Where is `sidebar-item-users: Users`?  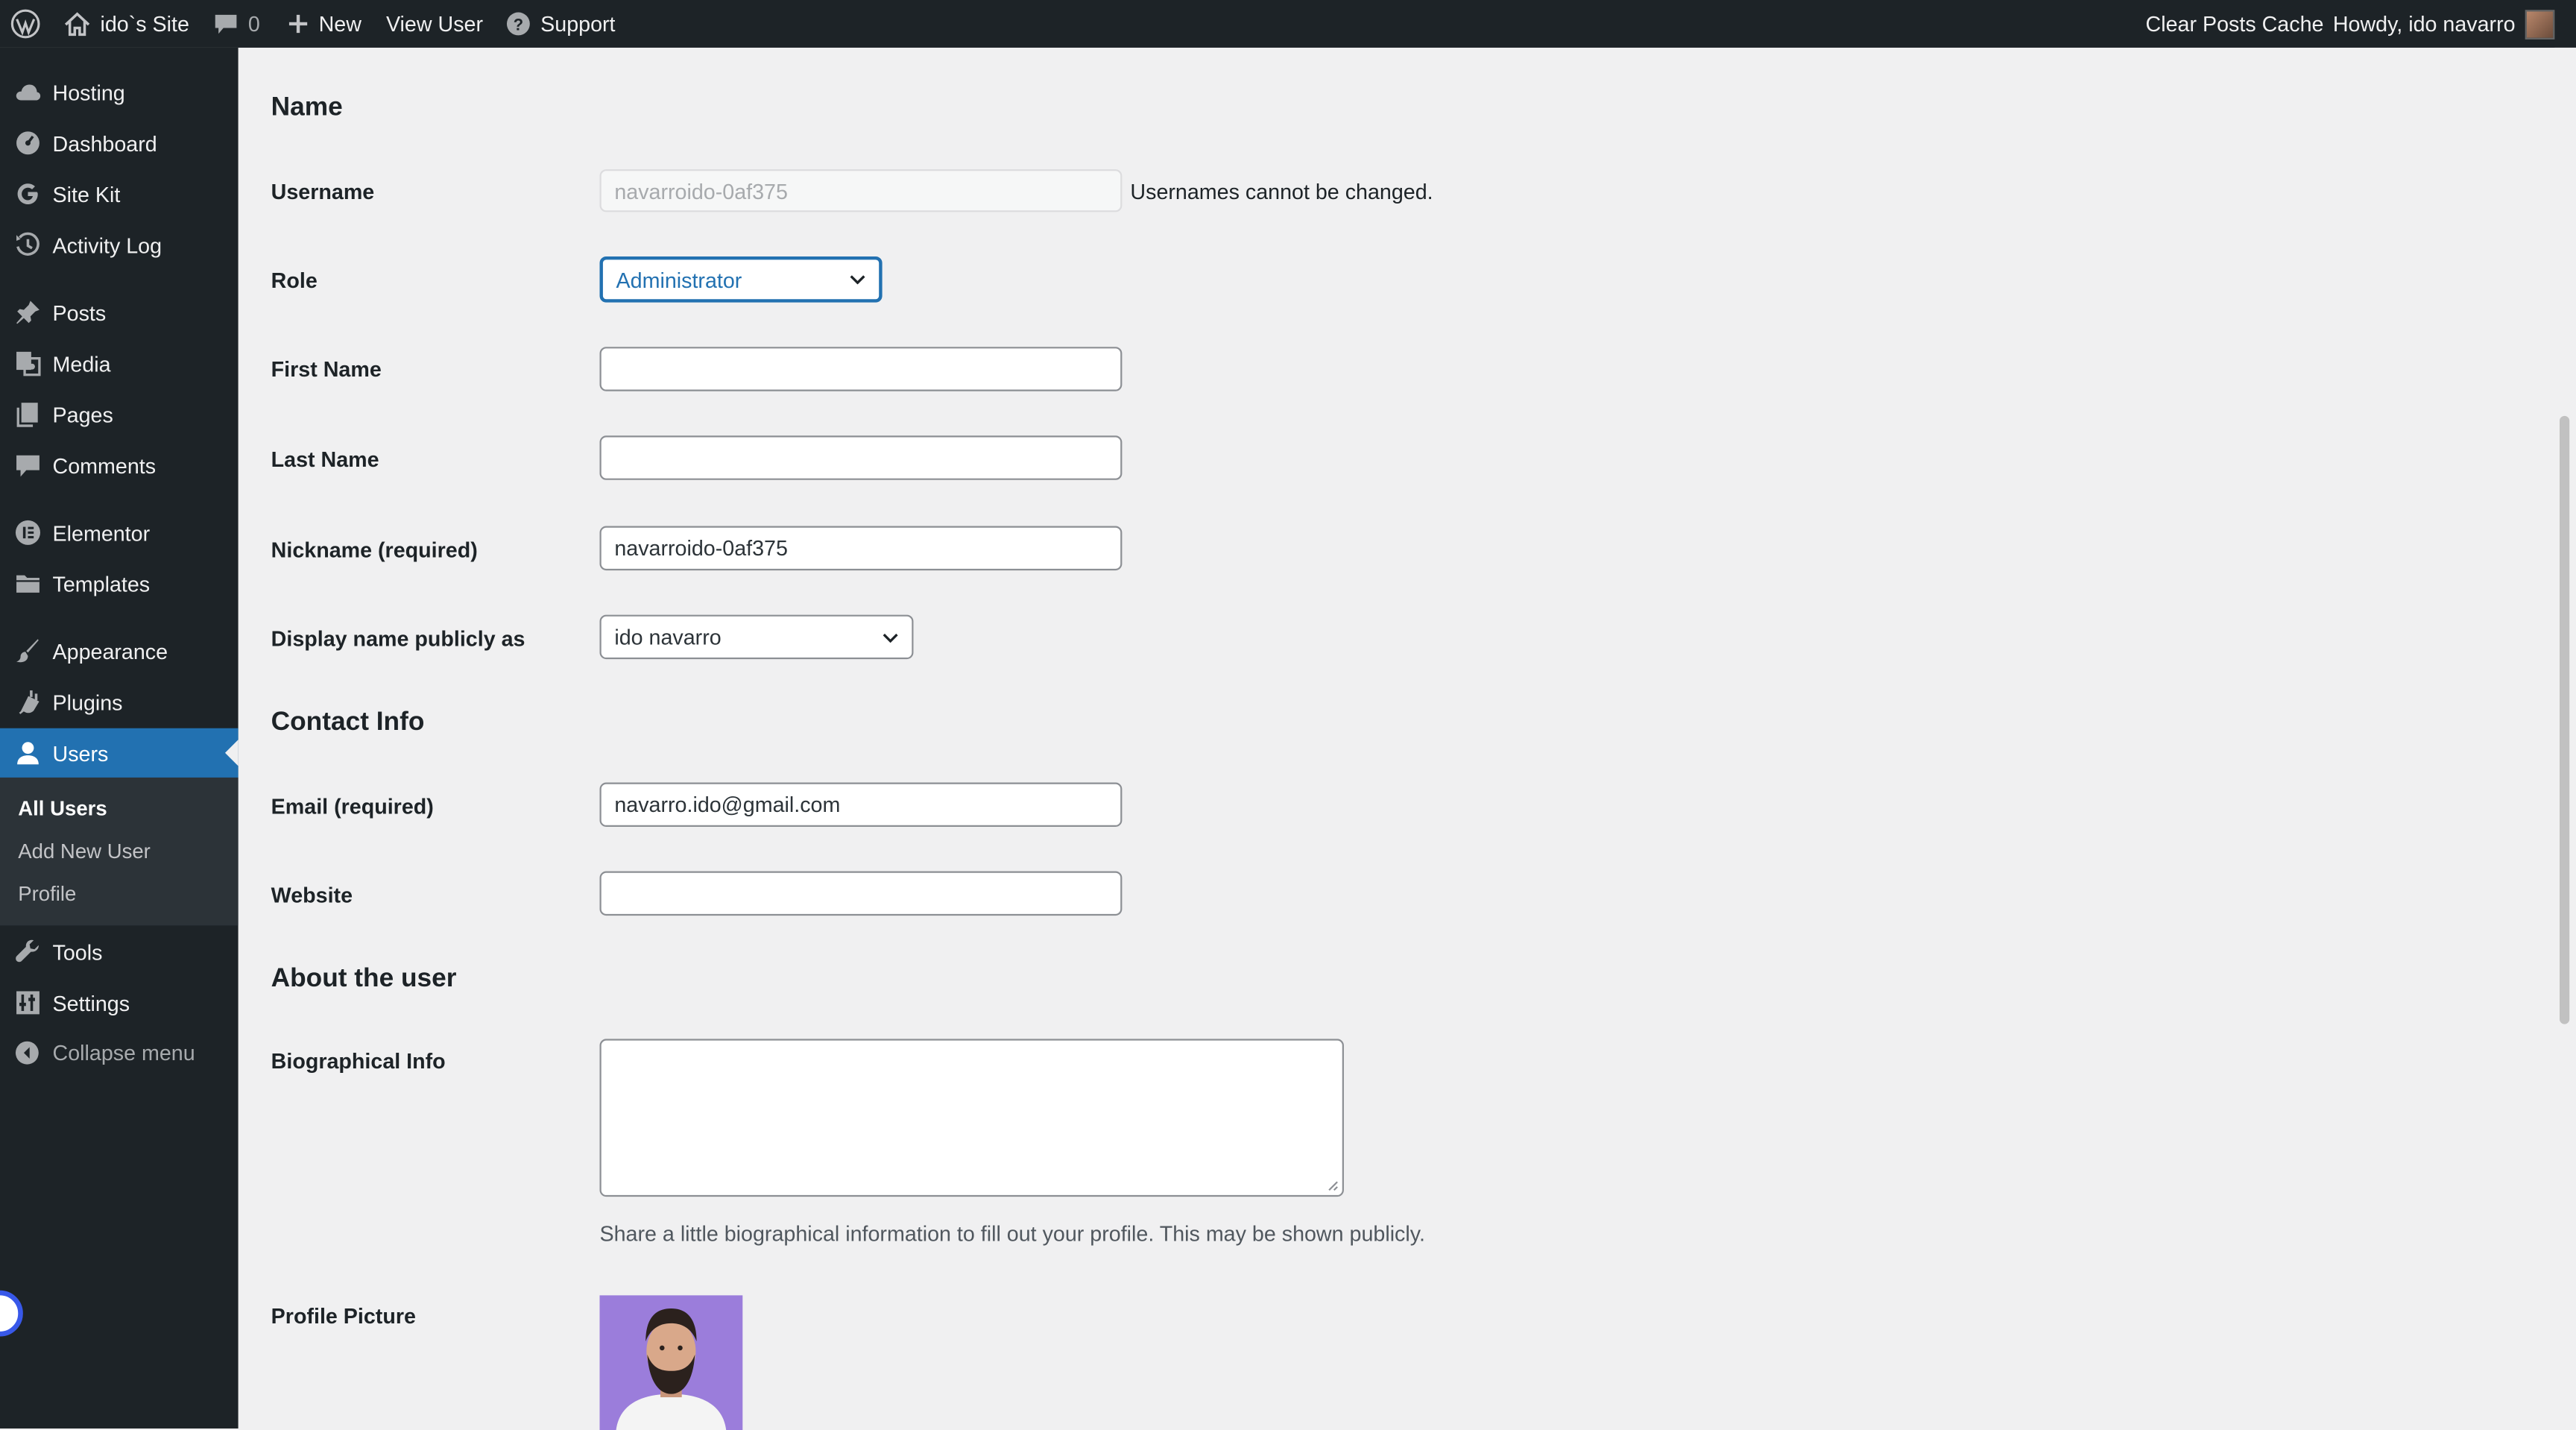
sidebar-item-users: Users is located at coordinates (119, 753).